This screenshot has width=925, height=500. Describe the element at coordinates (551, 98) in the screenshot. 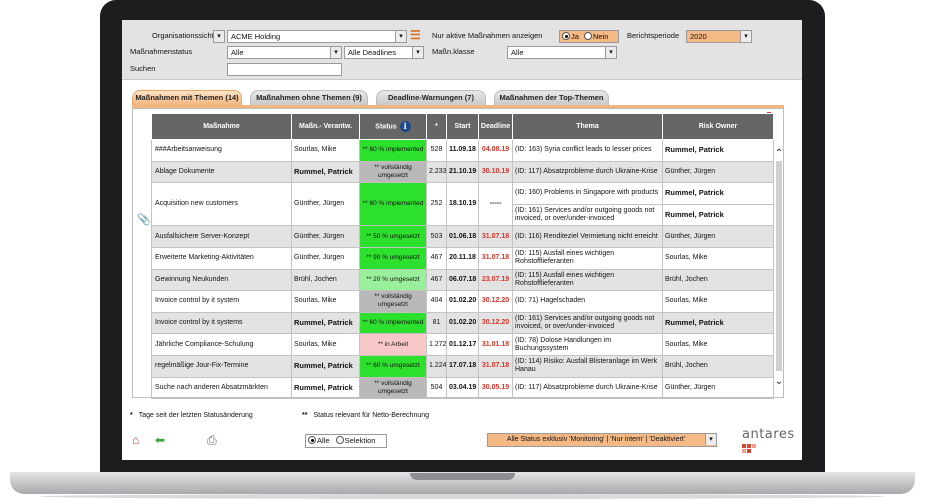

I see `tab-top-topic-measures: Maßnahmen der Top-Themen` at that location.